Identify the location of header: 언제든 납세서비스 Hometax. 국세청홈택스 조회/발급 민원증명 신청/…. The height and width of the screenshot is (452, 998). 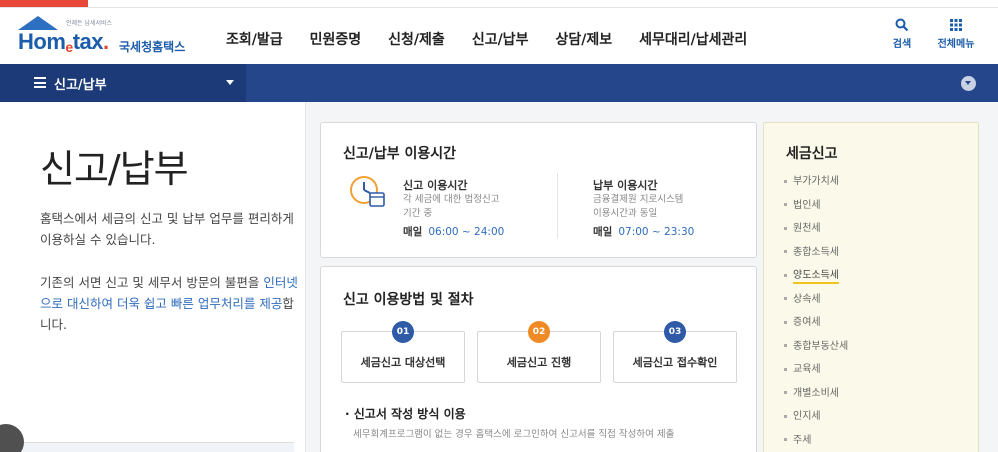
(499, 36).